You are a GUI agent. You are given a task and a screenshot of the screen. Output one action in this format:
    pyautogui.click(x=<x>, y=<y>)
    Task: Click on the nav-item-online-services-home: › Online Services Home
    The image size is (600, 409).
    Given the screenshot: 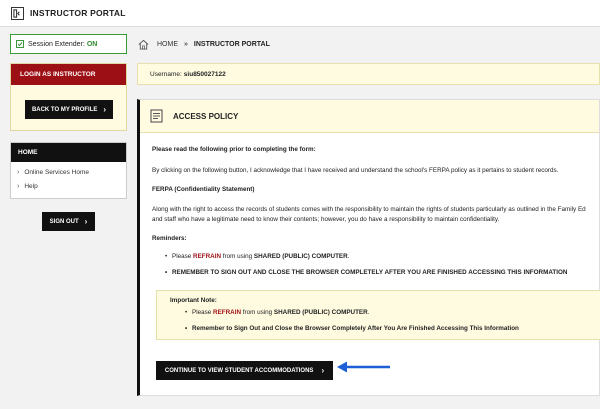 What is the action you would take?
    pyautogui.click(x=68, y=172)
    